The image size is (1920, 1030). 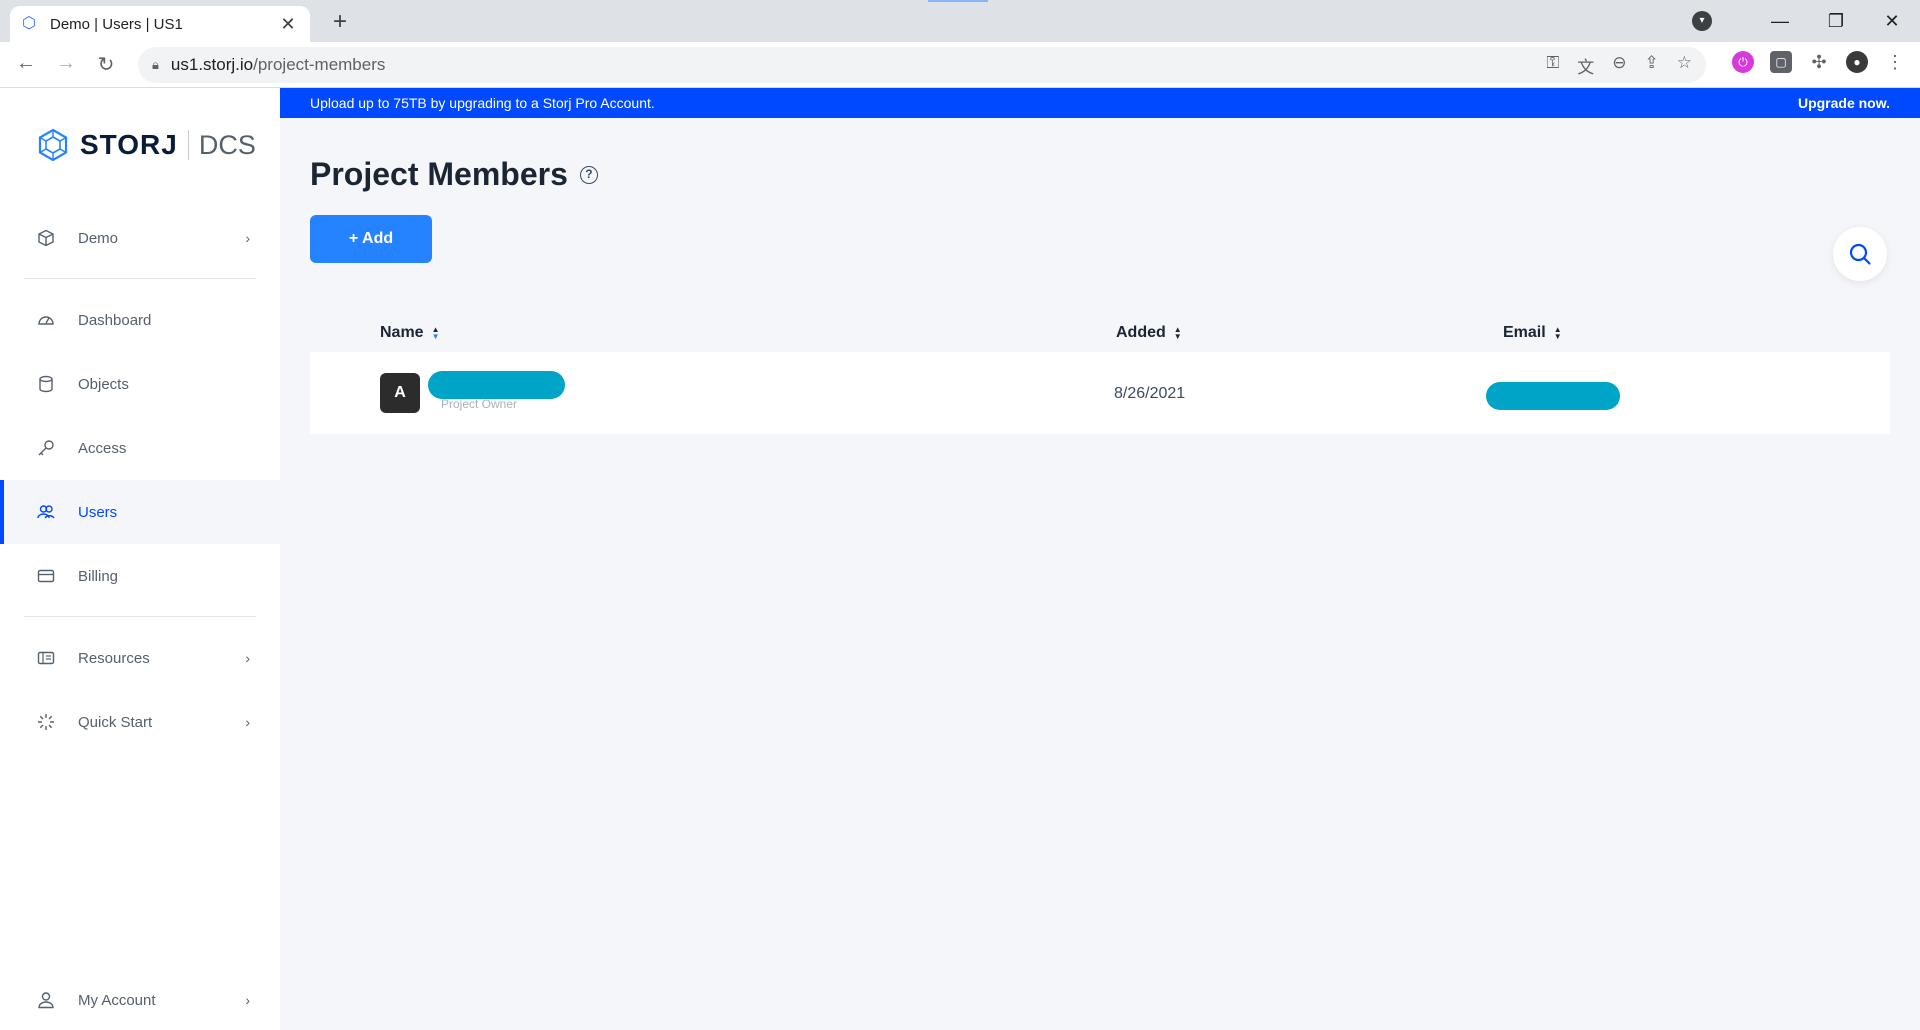 I want to click on redacted-email, so click(x=1553, y=396).